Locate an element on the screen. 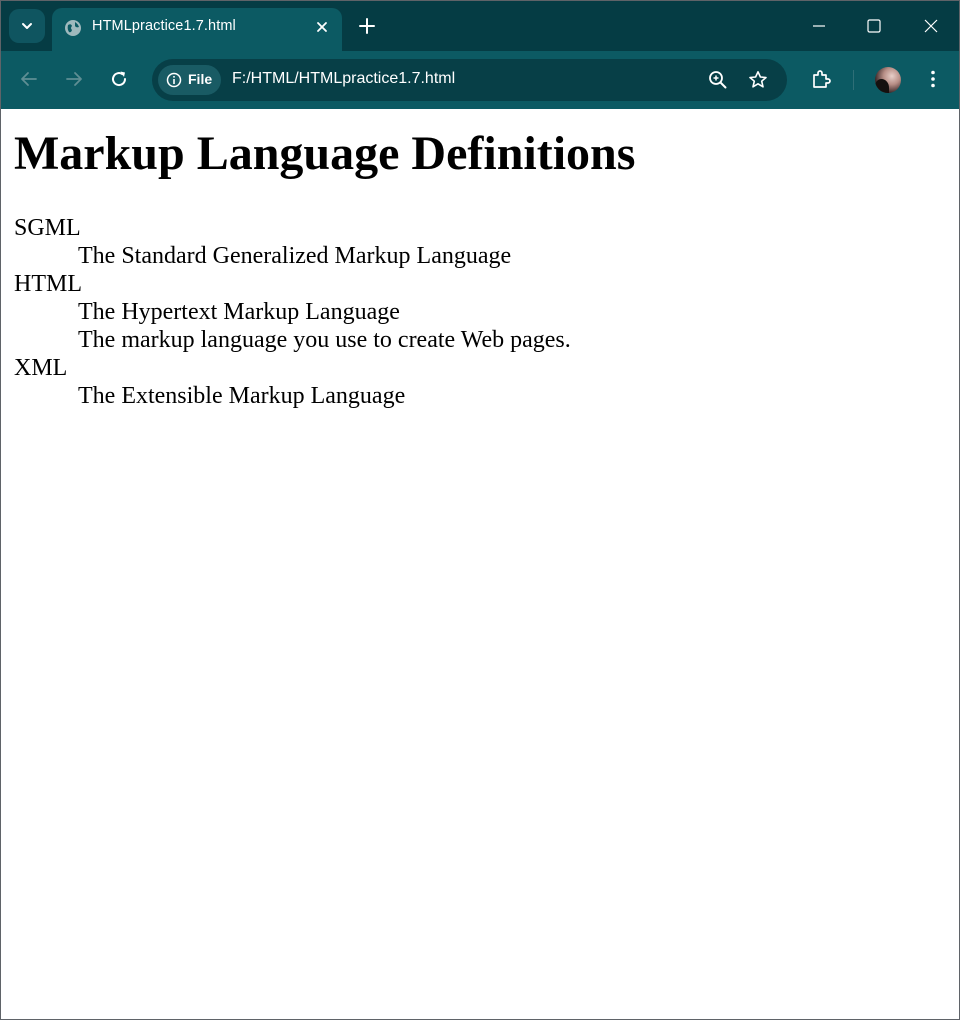 The height and width of the screenshot is (1020, 960). definition-term: HTML is located at coordinates (48, 284).